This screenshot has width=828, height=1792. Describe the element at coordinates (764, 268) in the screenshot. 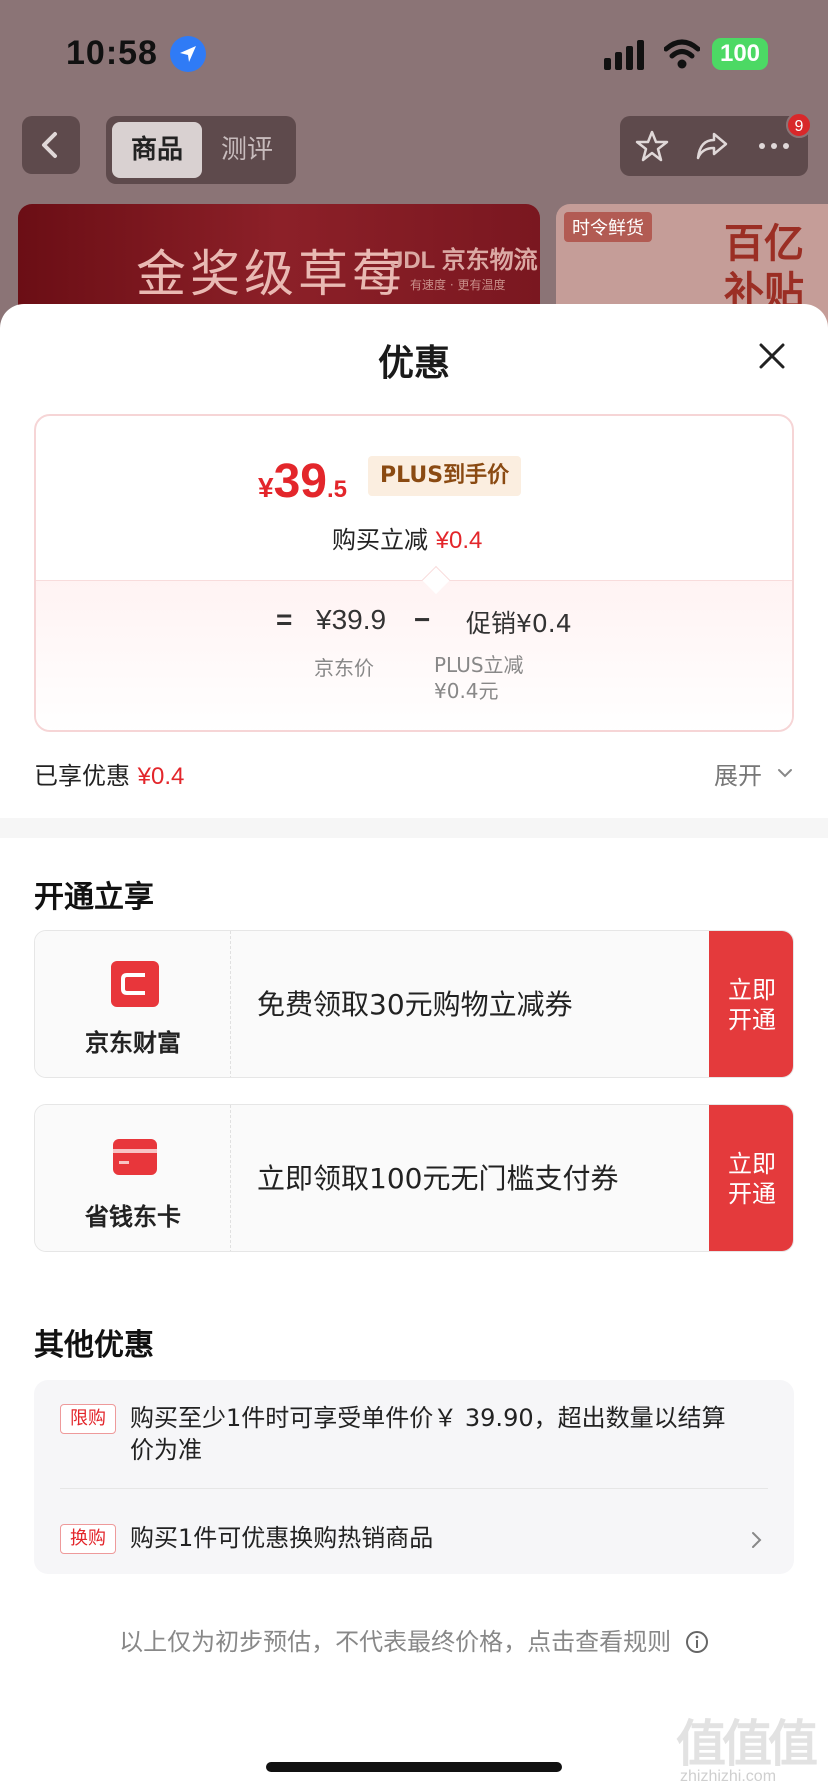

I see `banner-subsidy-title: 百亿补贴` at that location.